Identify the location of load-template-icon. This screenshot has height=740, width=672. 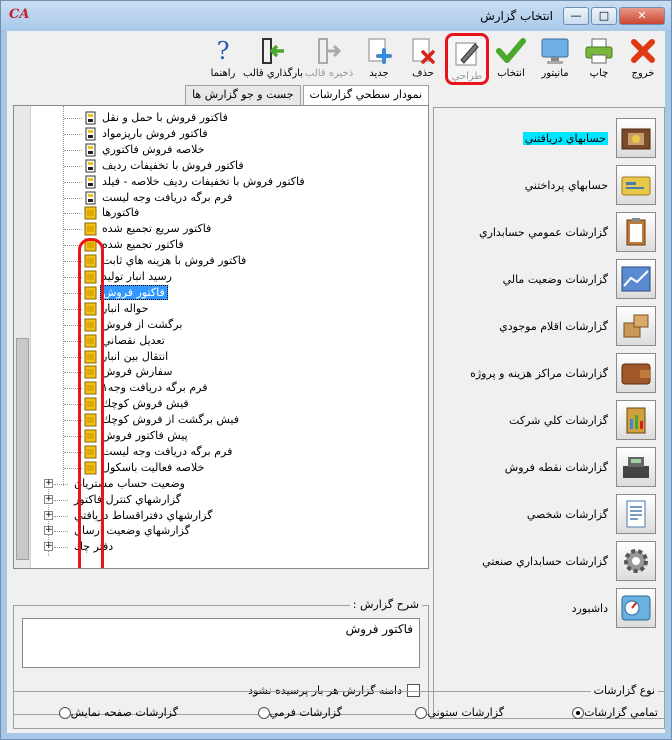
(273, 51).